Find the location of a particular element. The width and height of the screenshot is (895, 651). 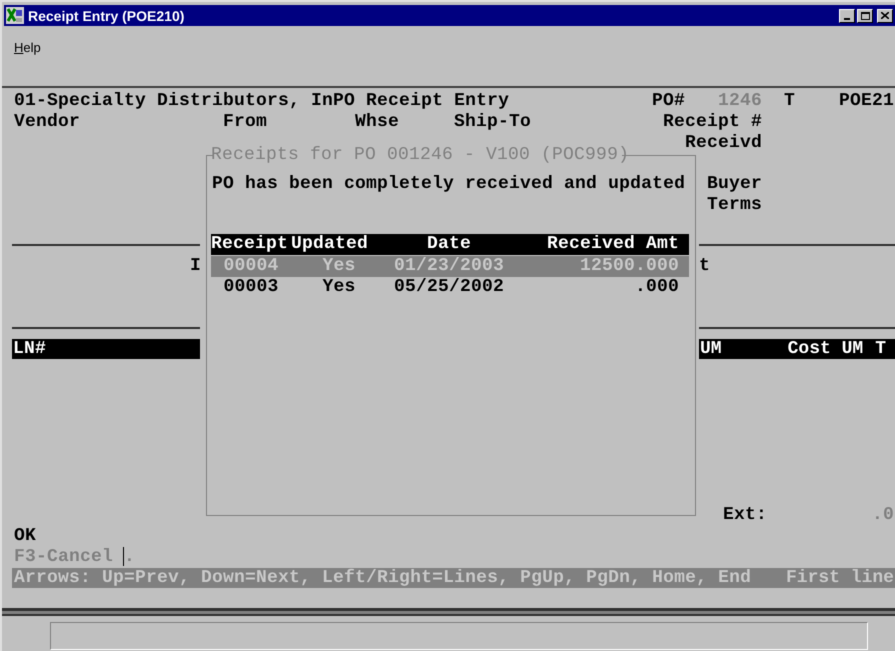

dialog-title: Receipts for PO 001246 - V100 (POC999) is located at coordinates (420, 155).